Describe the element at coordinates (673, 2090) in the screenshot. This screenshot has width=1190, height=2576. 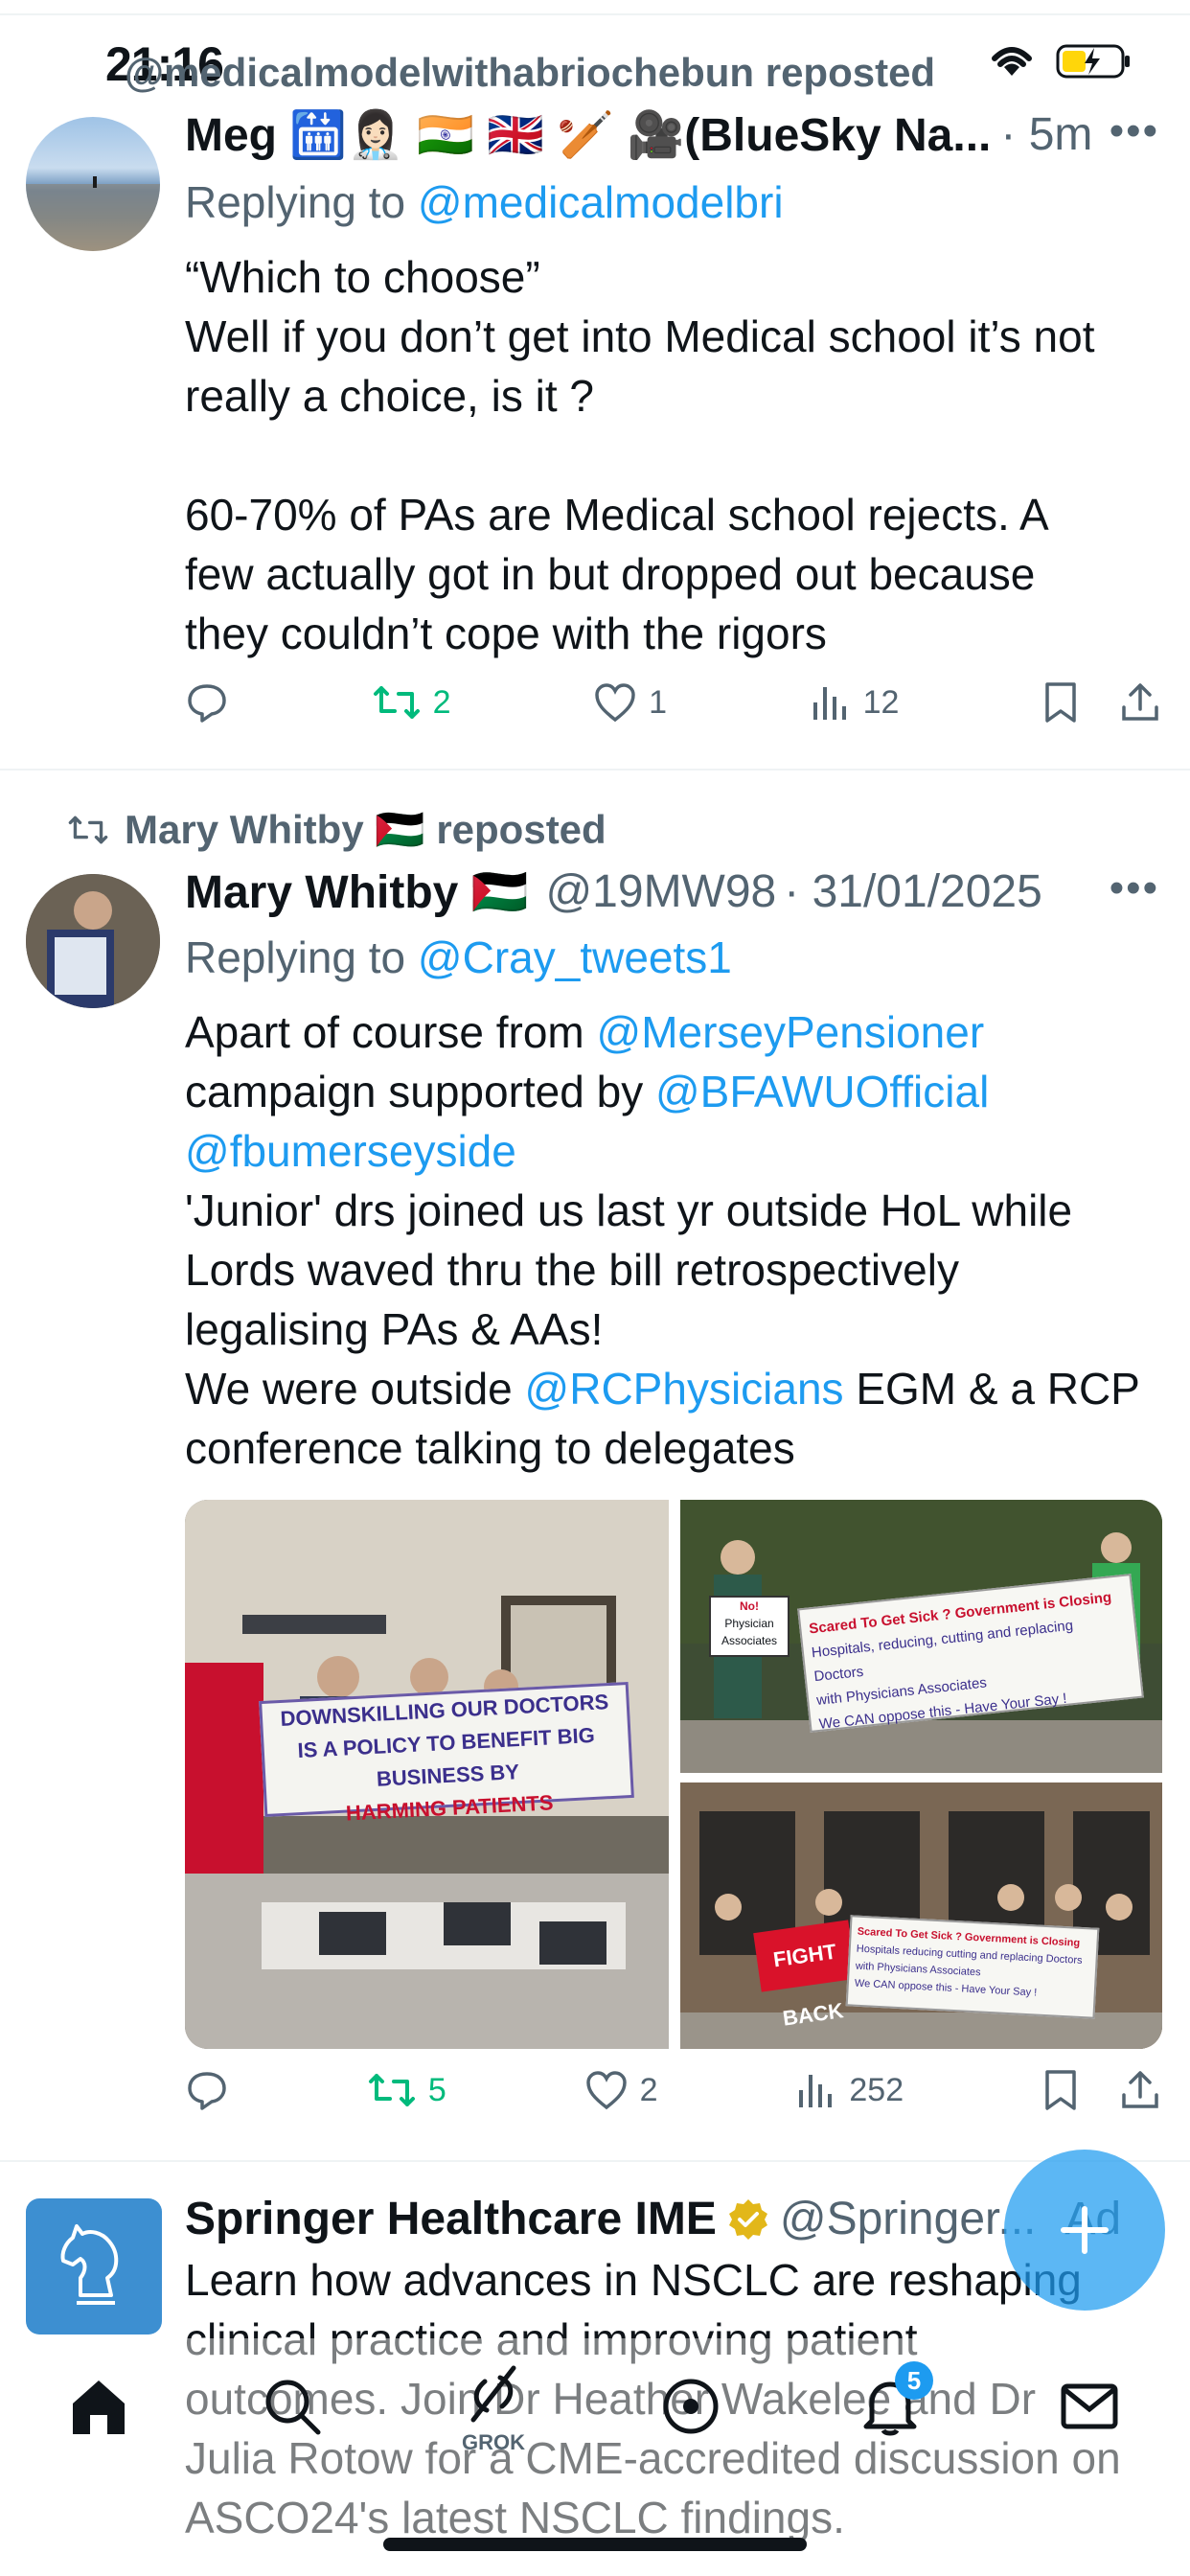
I see `tweet-actions: 5 2 252` at that location.